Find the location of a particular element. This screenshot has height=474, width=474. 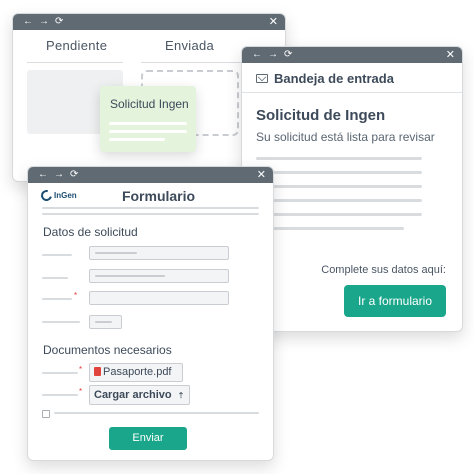

attached-file: Pasaporte.pdf is located at coordinates (136, 372).